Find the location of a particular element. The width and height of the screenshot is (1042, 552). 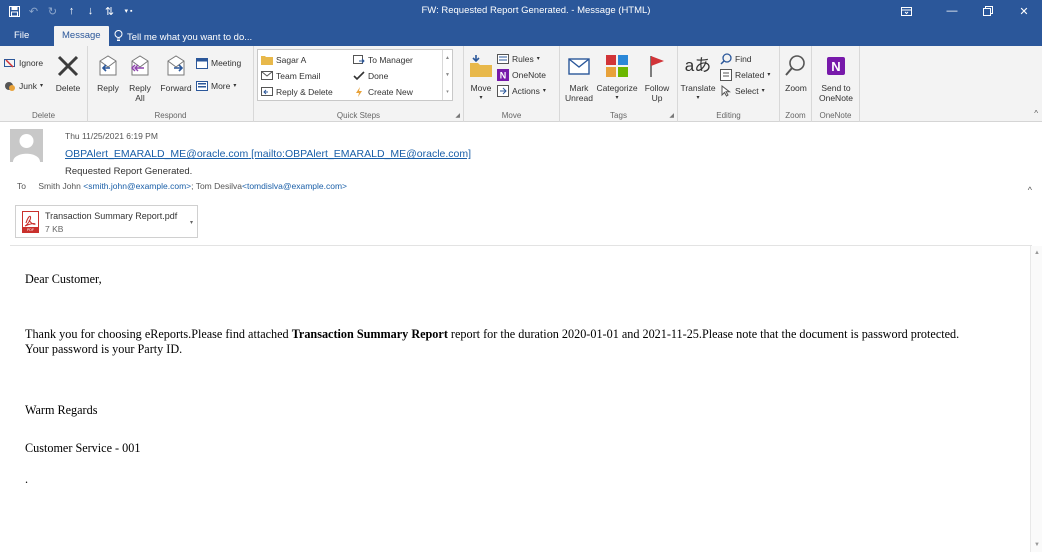

sender-email-link: OBPAlert_EMARALD_ME@oracle.com is located at coordinates (156, 154).